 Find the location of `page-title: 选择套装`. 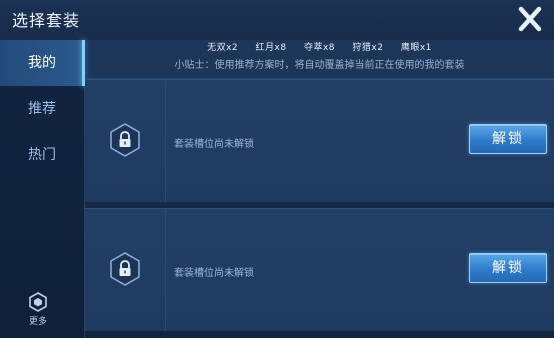

page-title: 选择套装 is located at coordinates (46, 20).